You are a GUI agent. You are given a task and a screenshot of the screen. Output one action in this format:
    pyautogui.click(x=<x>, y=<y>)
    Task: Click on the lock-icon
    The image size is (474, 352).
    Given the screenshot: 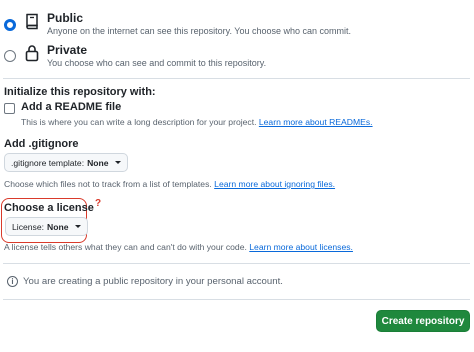 What is the action you would take?
    pyautogui.click(x=32, y=53)
    